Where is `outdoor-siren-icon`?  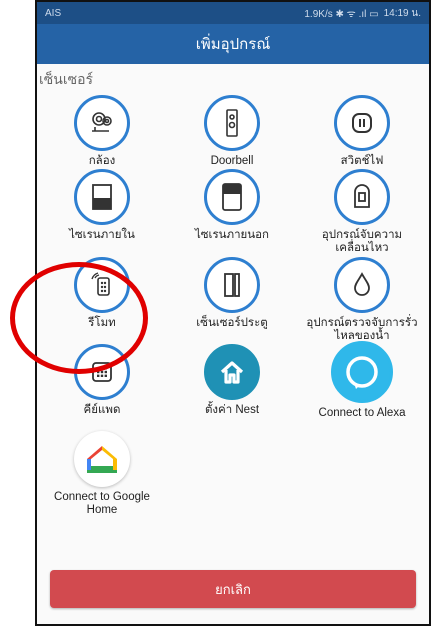 outdoor-siren-icon is located at coordinates (232, 197).